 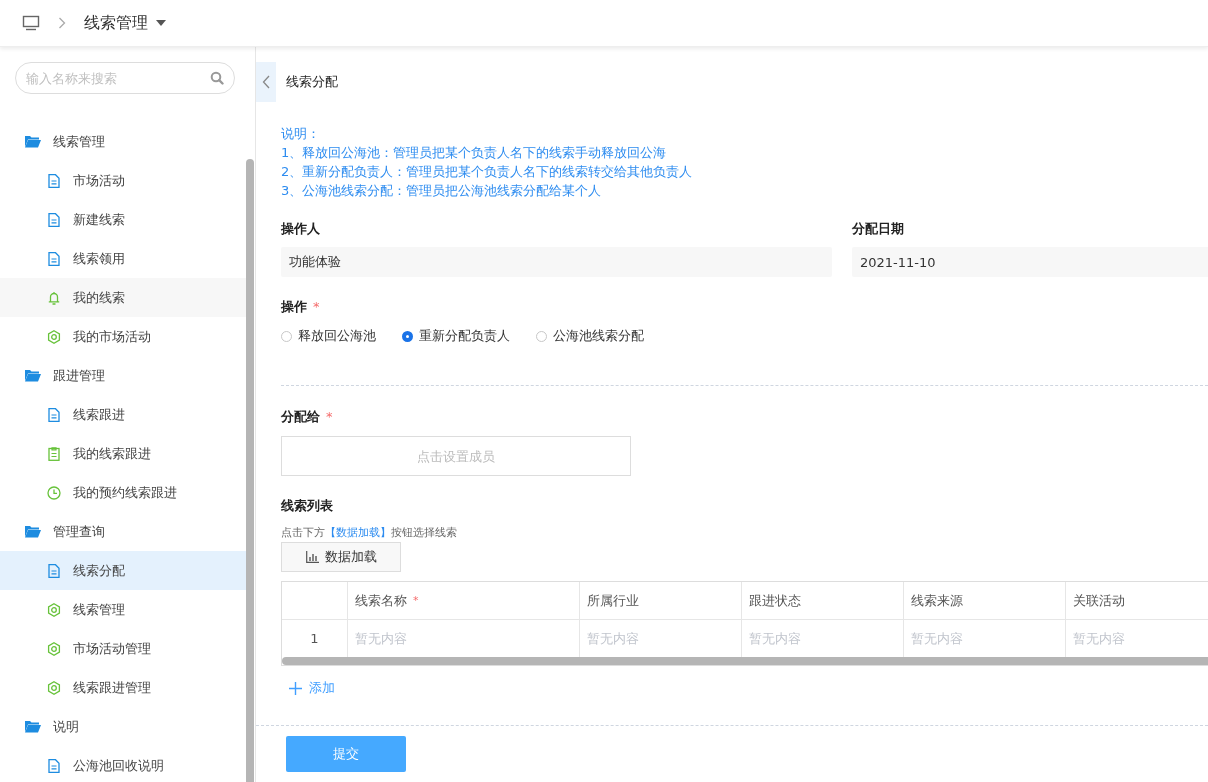 I want to click on back-button, so click(x=266, y=82).